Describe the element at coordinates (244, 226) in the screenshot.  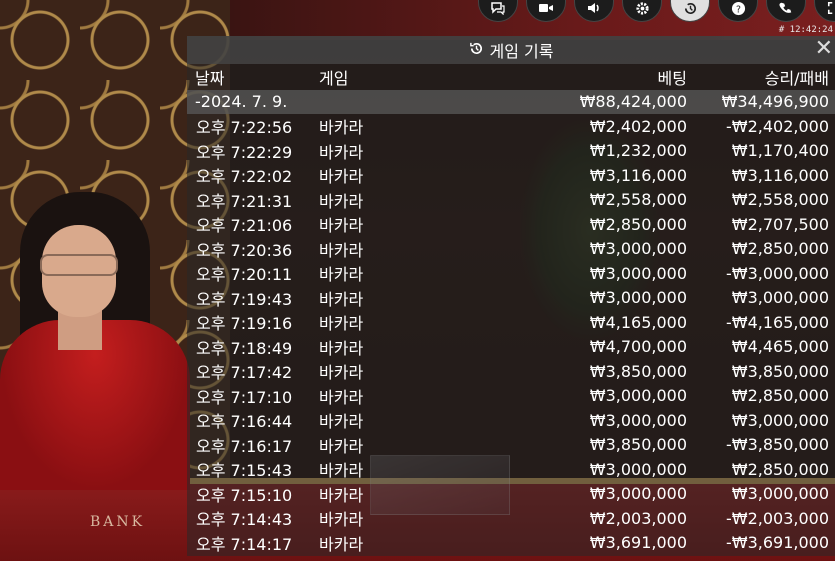
I see `row-time: 오후 7:21:06` at that location.